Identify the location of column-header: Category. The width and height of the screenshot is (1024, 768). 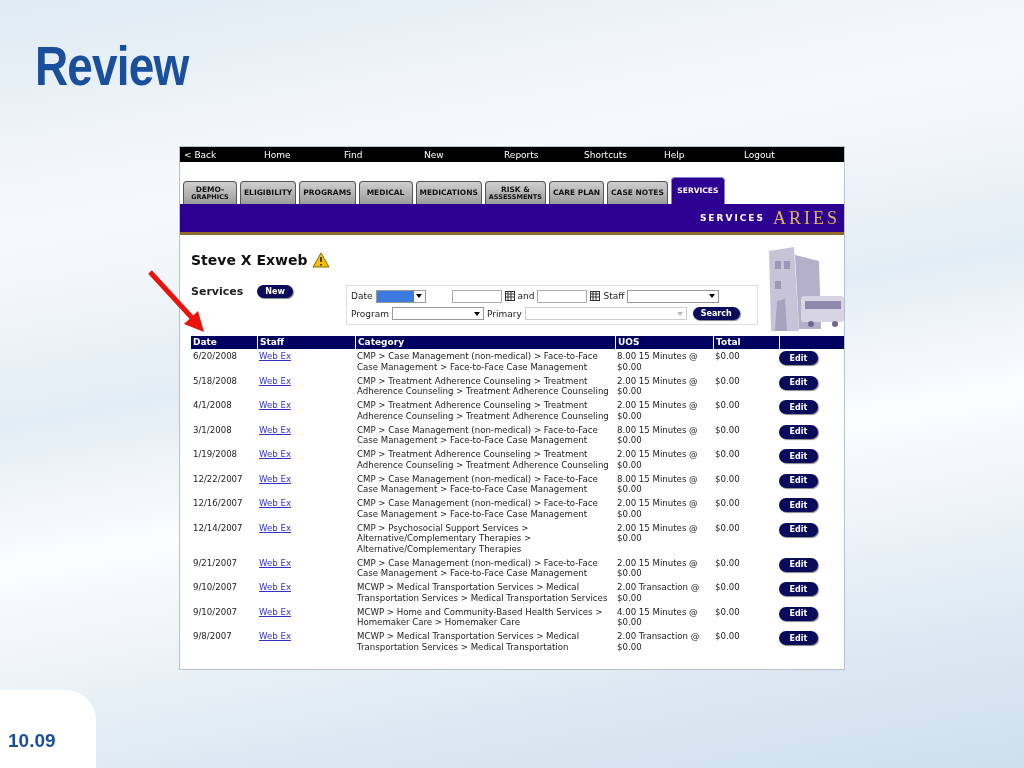
(485, 342).